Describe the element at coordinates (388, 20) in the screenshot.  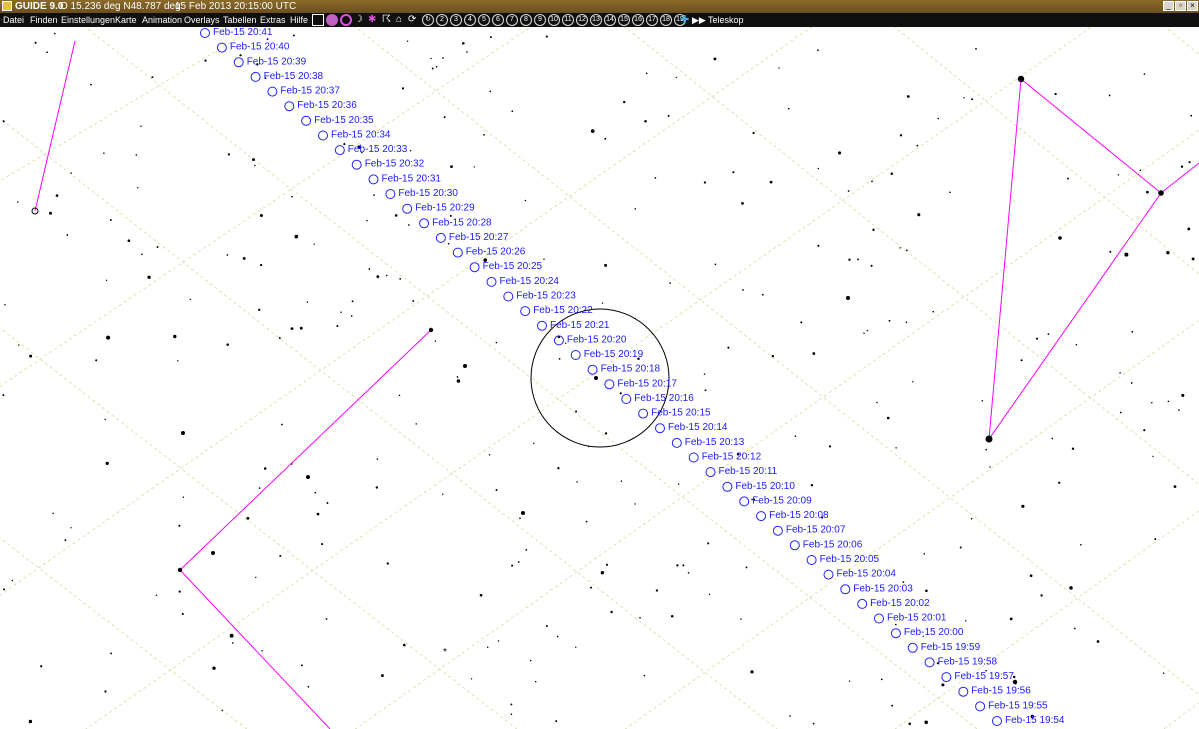
I see `hand-icon: ☈` at that location.